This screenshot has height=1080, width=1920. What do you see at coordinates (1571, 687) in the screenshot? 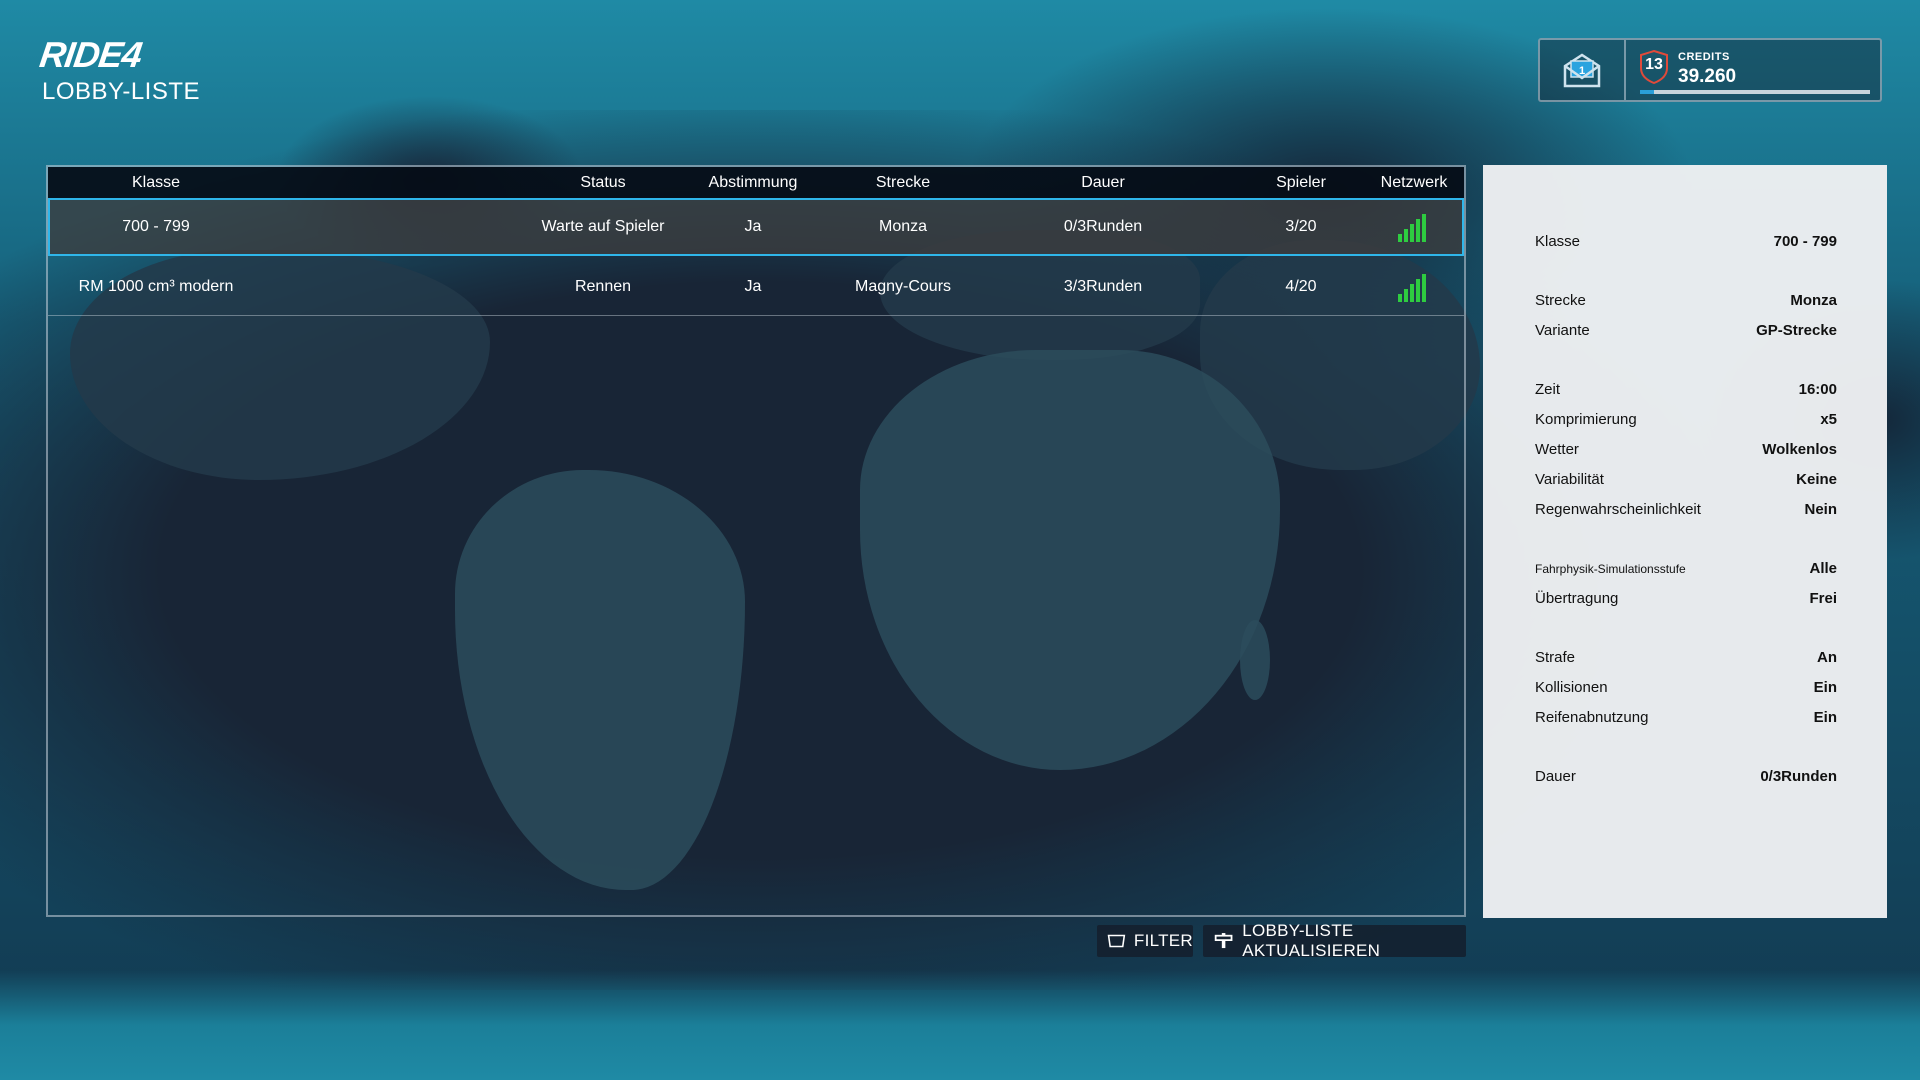
I see `detail-label: Kollisionen` at bounding box center [1571, 687].